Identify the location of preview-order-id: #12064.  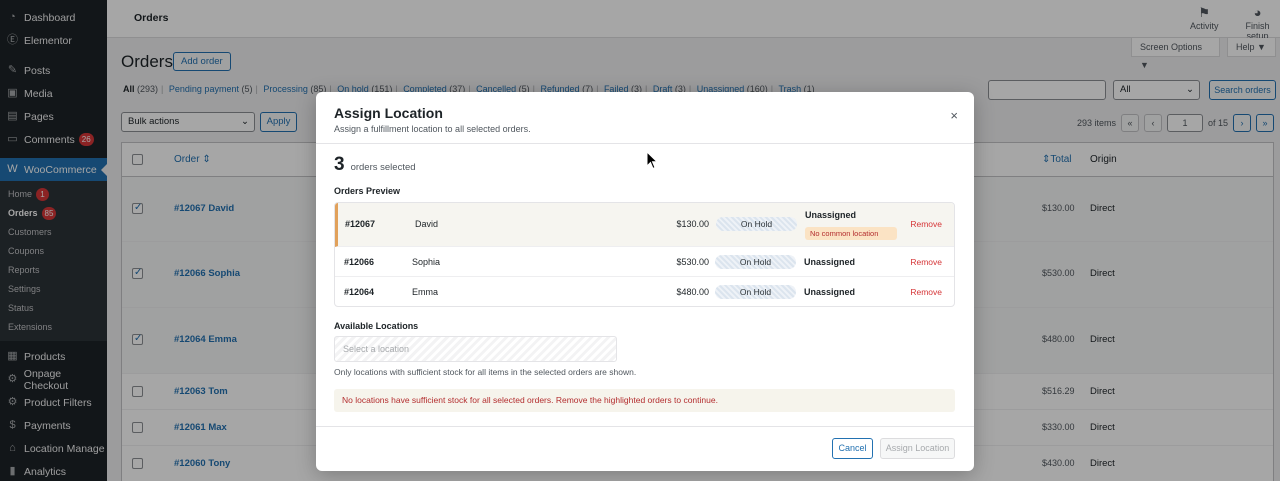
(359, 292).